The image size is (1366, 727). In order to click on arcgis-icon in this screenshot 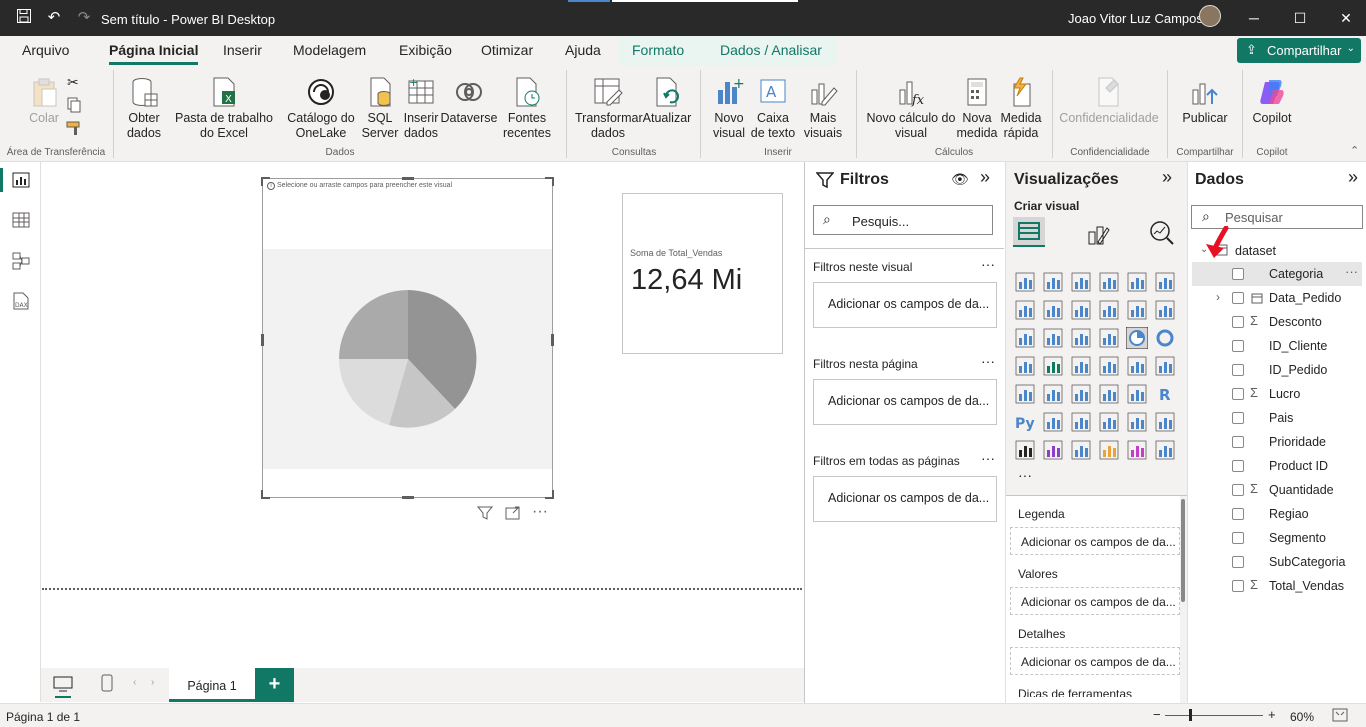, I will do `click(1109, 450)`.